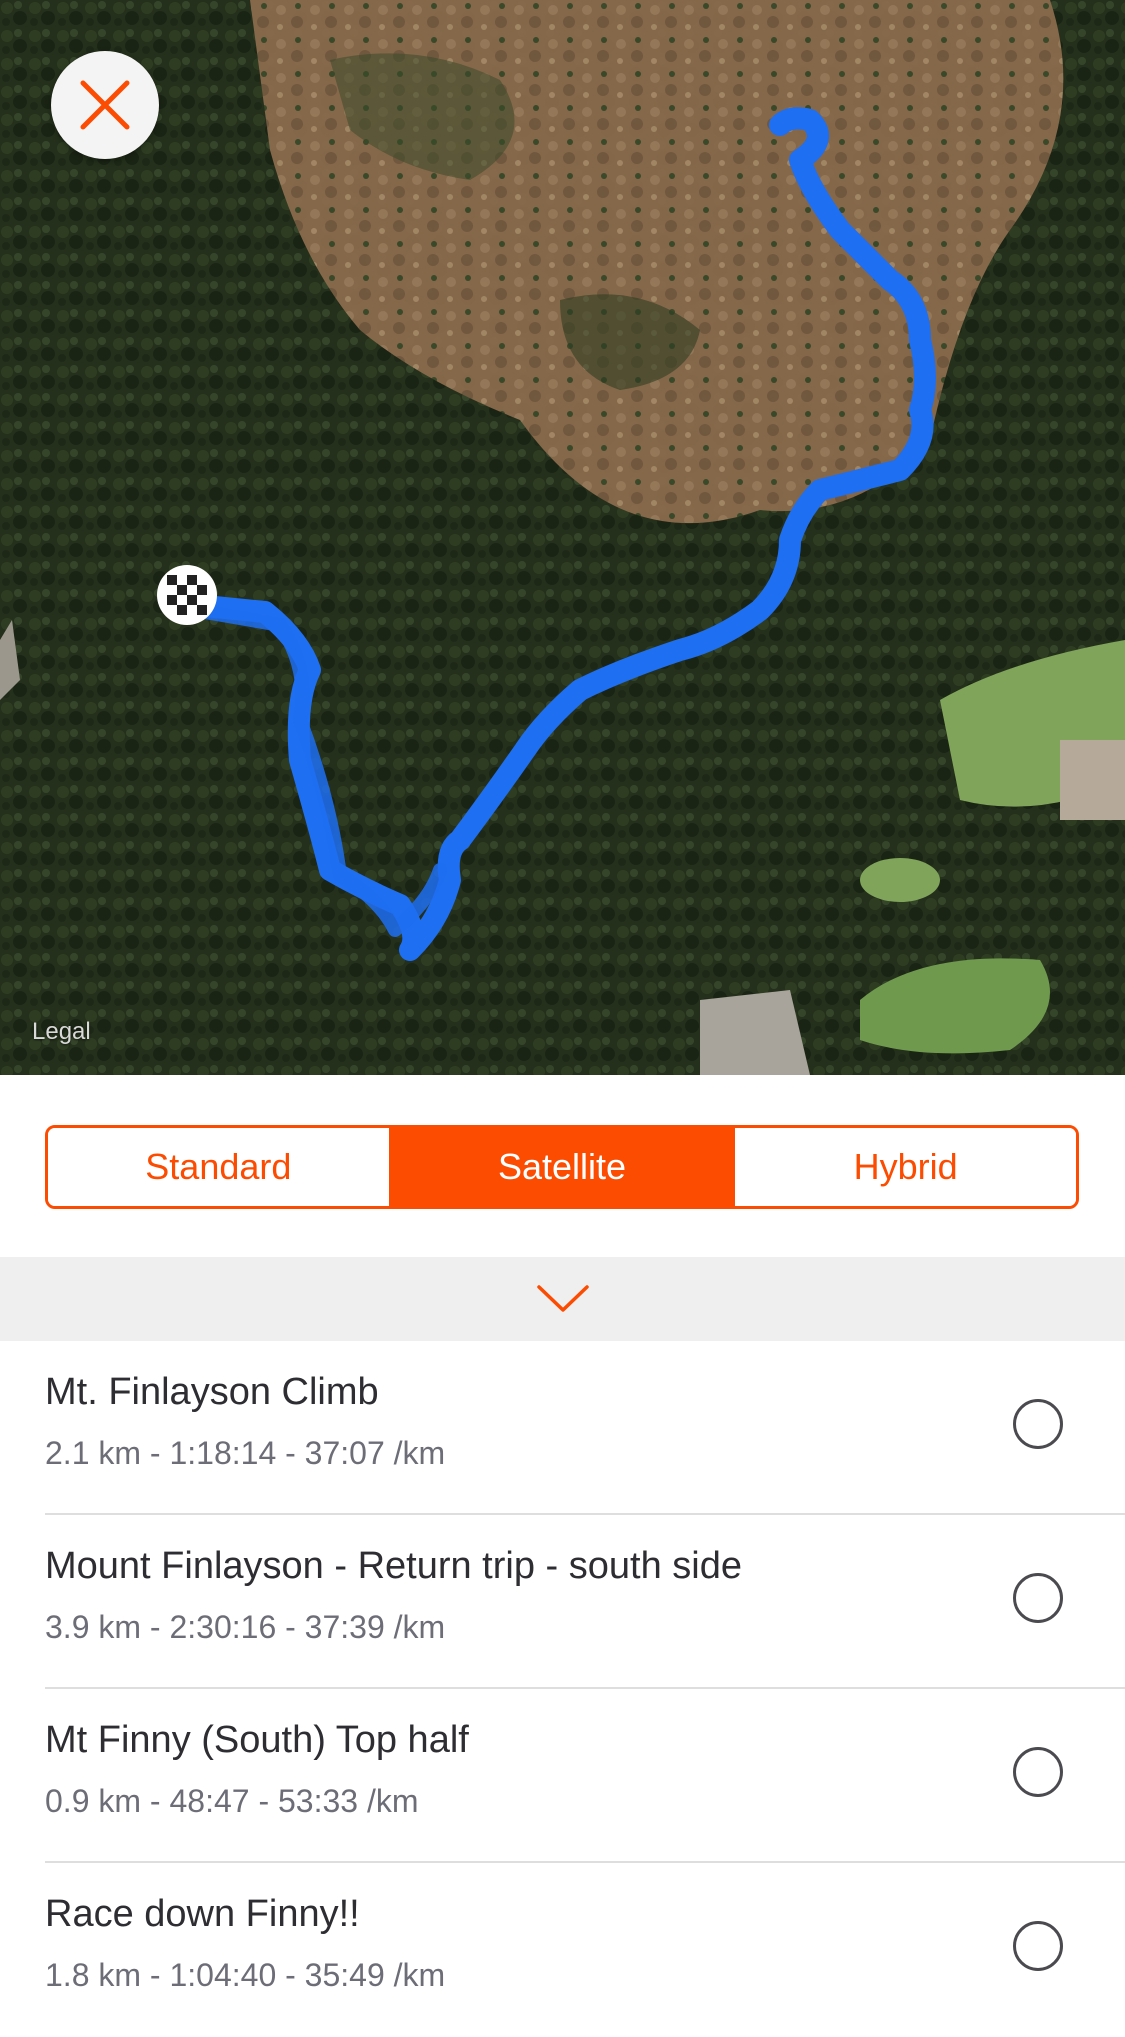 This screenshot has height=2037, width=1125. What do you see at coordinates (212, 1392) in the screenshot?
I see `segment-title: Mt. Finlayson Climb` at bounding box center [212, 1392].